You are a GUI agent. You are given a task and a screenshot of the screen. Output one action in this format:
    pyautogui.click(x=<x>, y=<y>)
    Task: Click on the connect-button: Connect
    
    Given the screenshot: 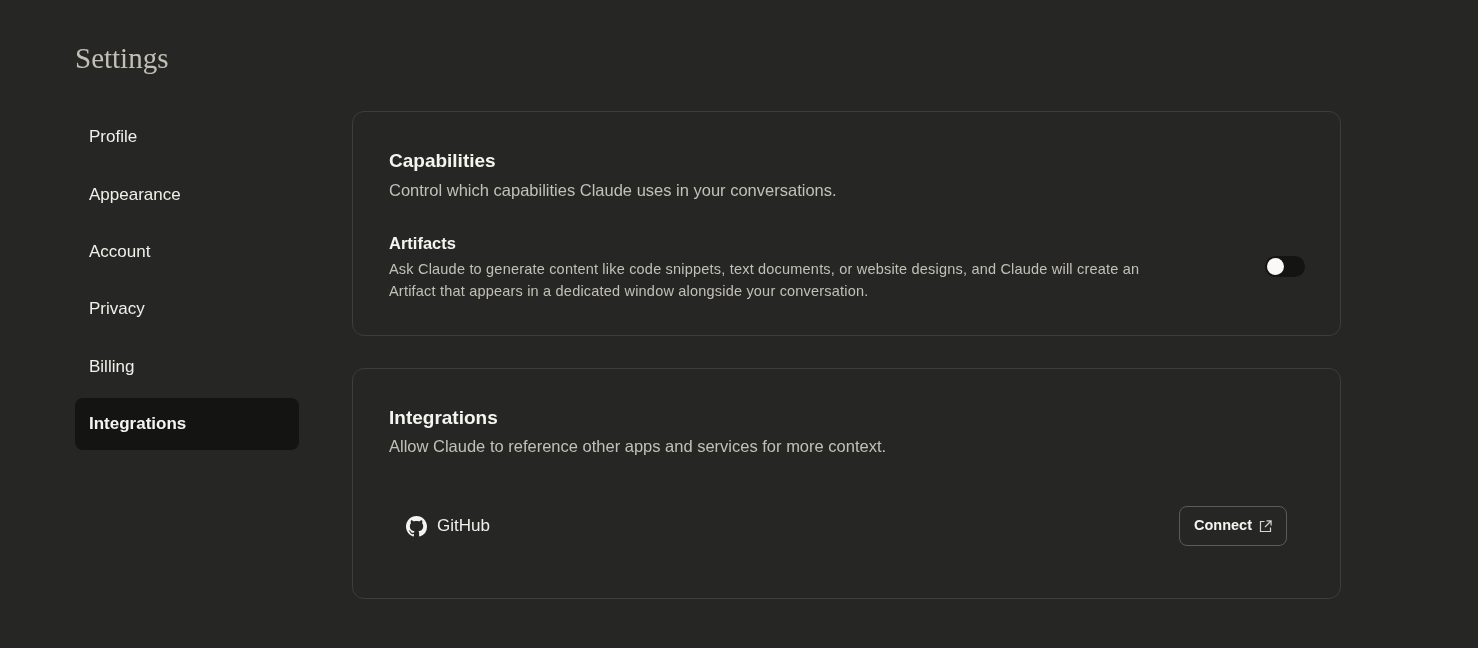 What is the action you would take?
    pyautogui.click(x=1233, y=526)
    